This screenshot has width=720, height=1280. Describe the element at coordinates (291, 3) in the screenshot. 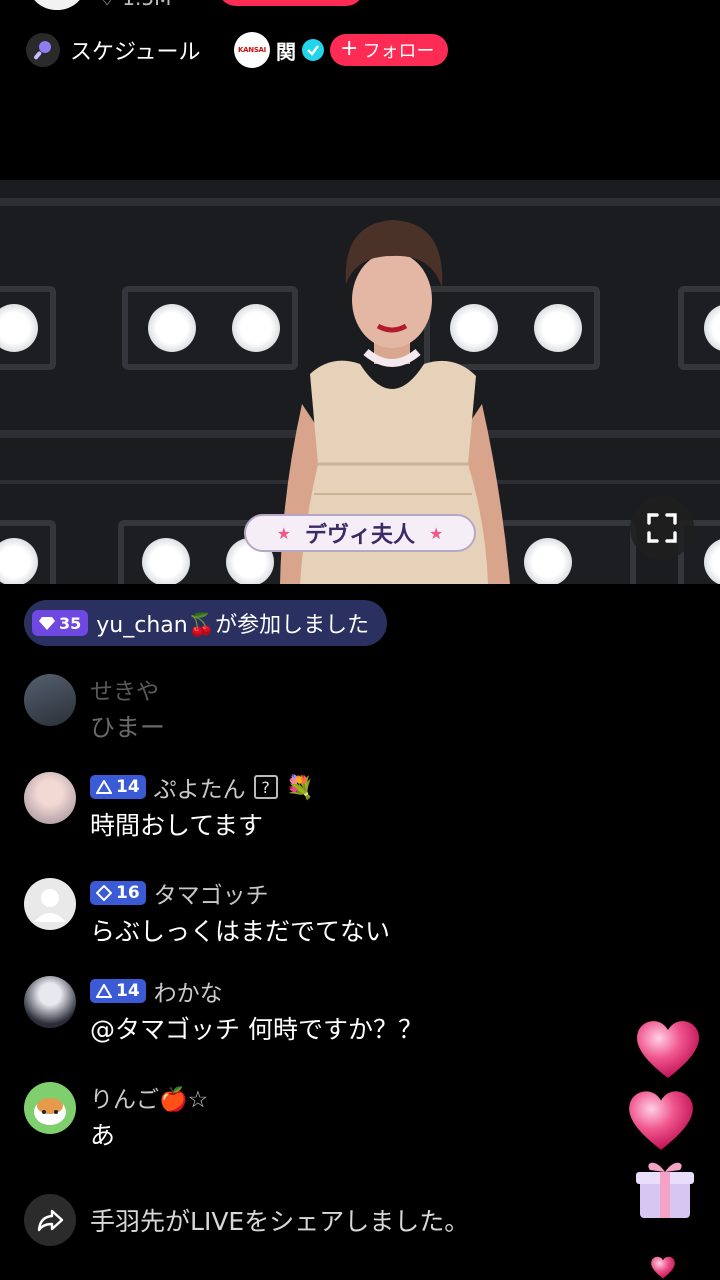

I see `host-follow-button` at that location.